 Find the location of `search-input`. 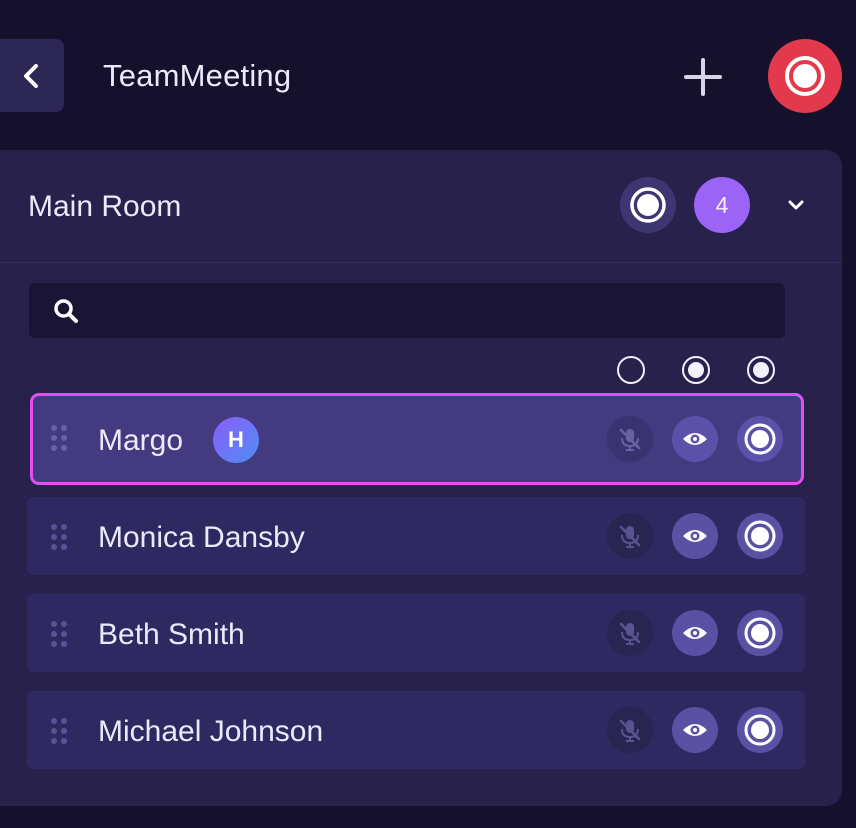

search-input is located at coordinates (433, 310).